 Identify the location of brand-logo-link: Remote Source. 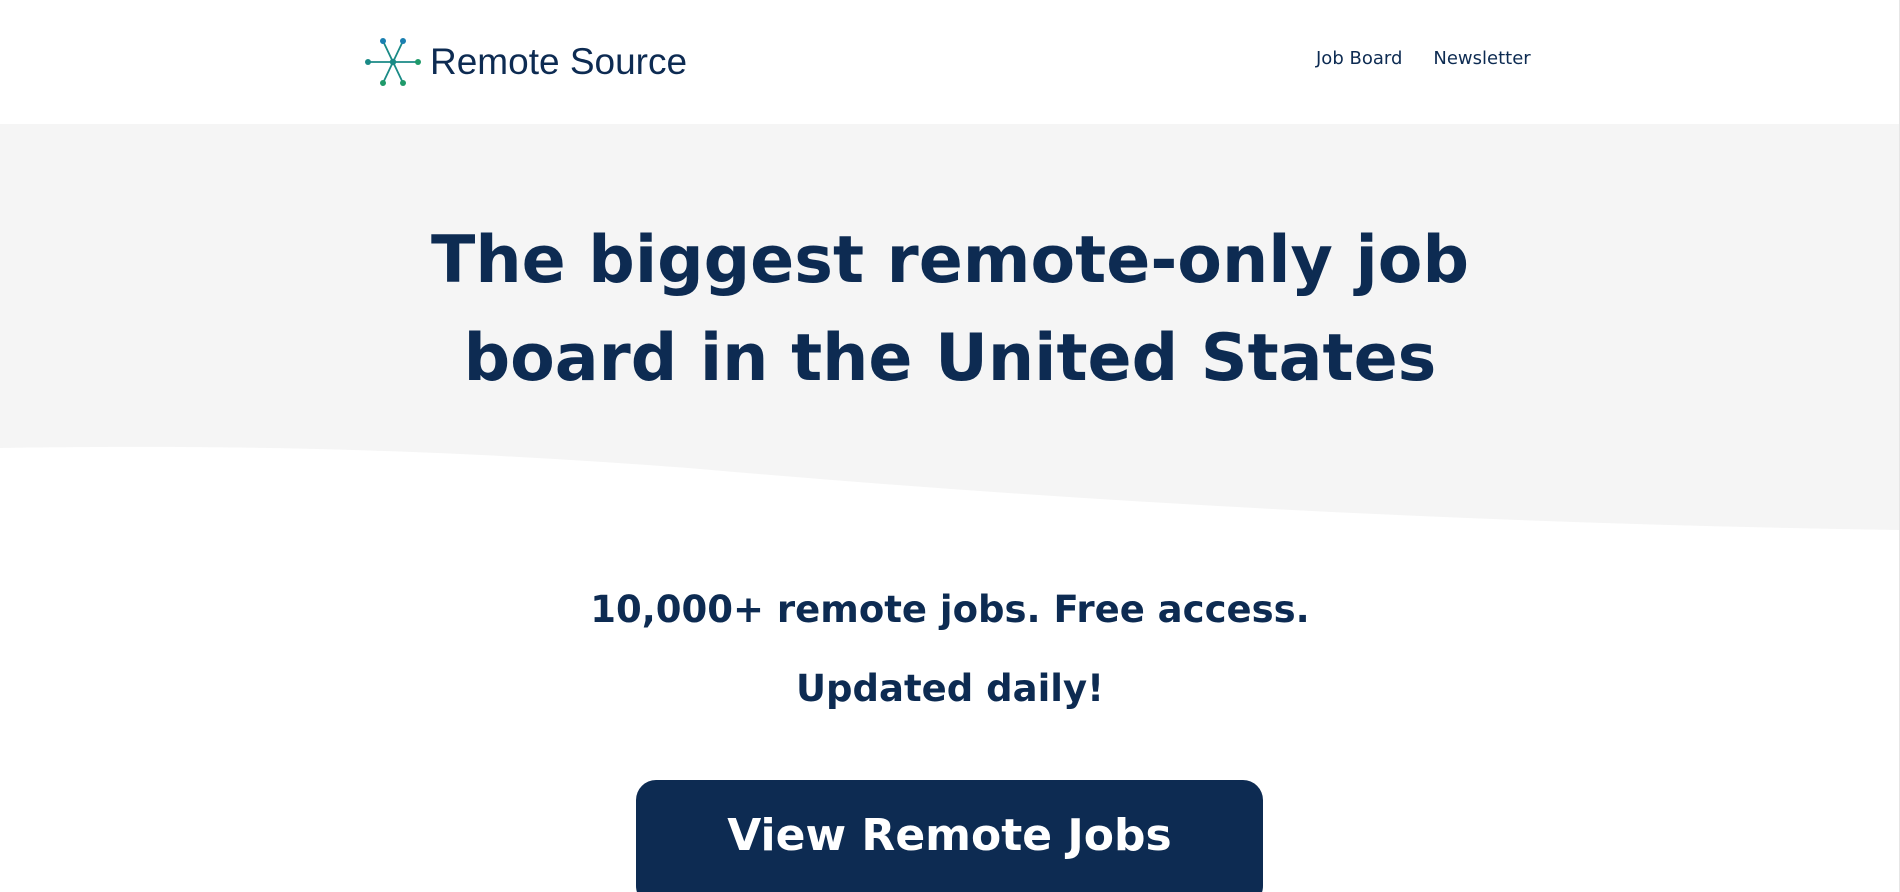
(525, 62).